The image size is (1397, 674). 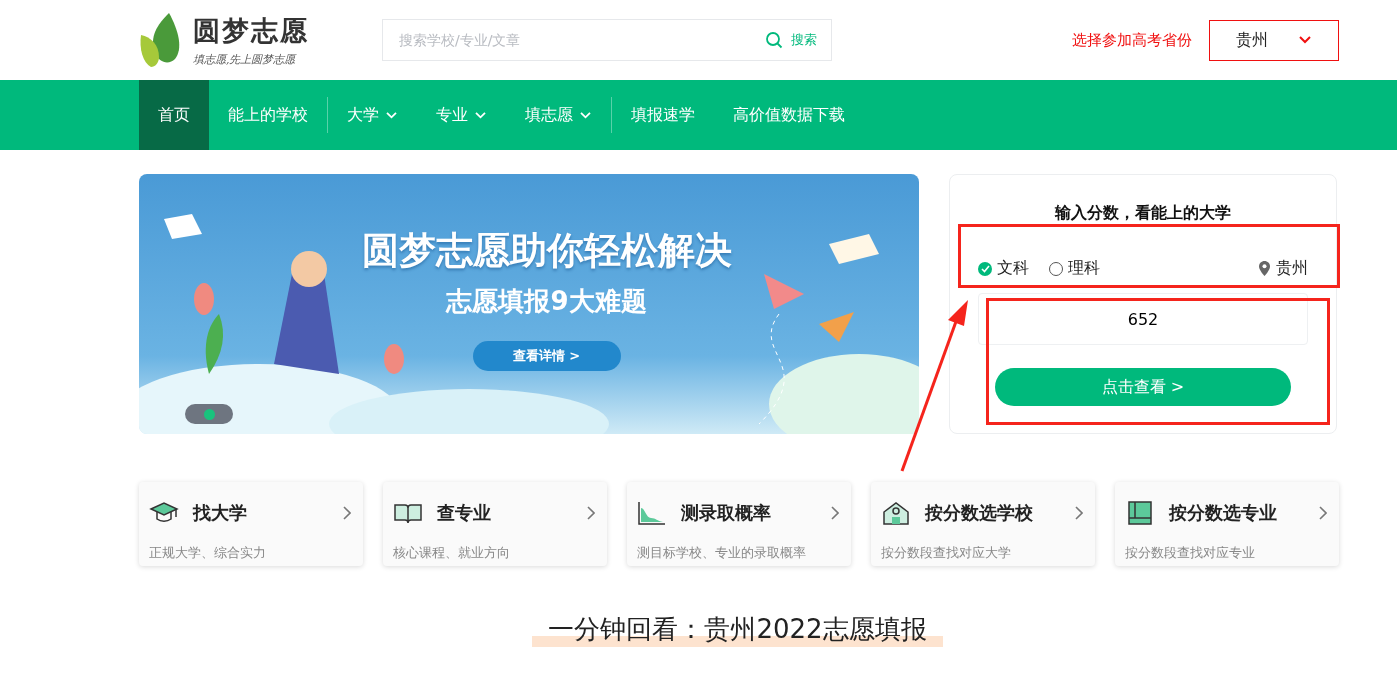 What do you see at coordinates (546, 301) in the screenshot?
I see `banner-subline: 志愿填报9大难题` at bounding box center [546, 301].